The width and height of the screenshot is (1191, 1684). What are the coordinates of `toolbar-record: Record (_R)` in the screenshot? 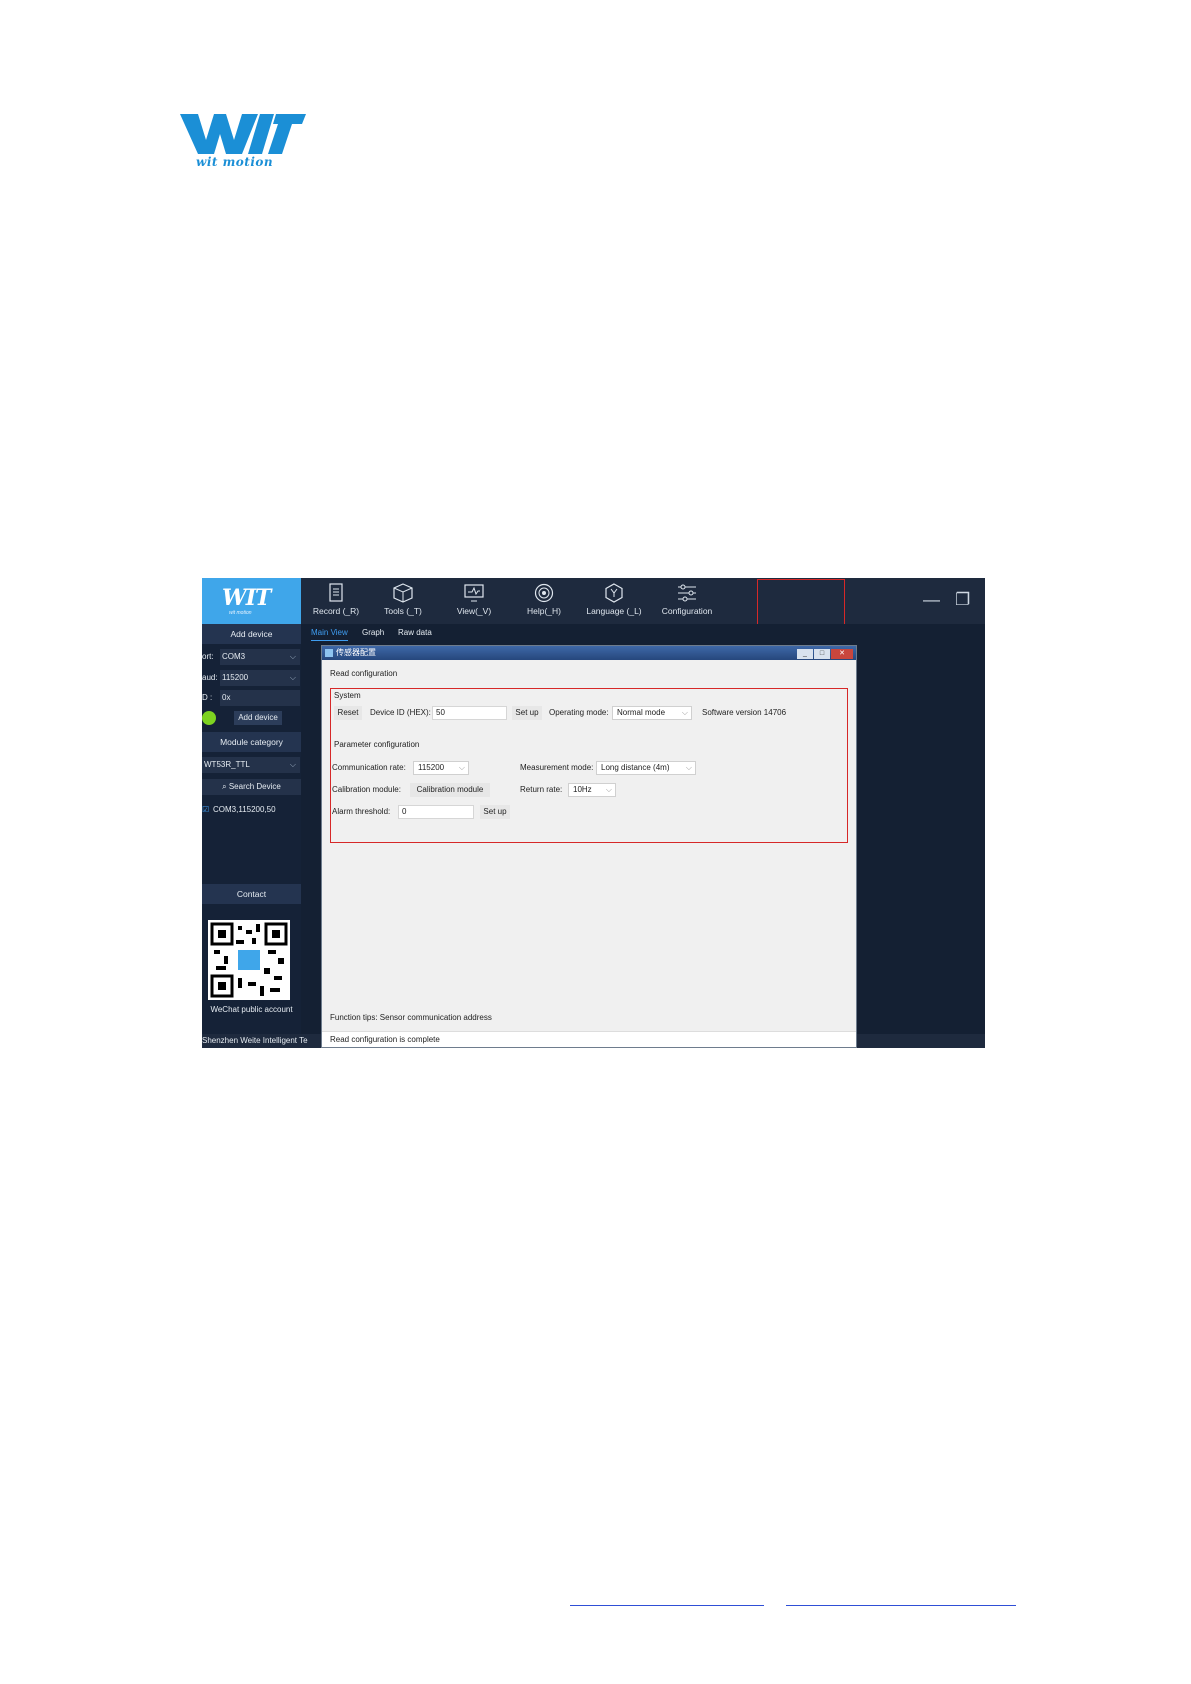 It's located at (336, 601).